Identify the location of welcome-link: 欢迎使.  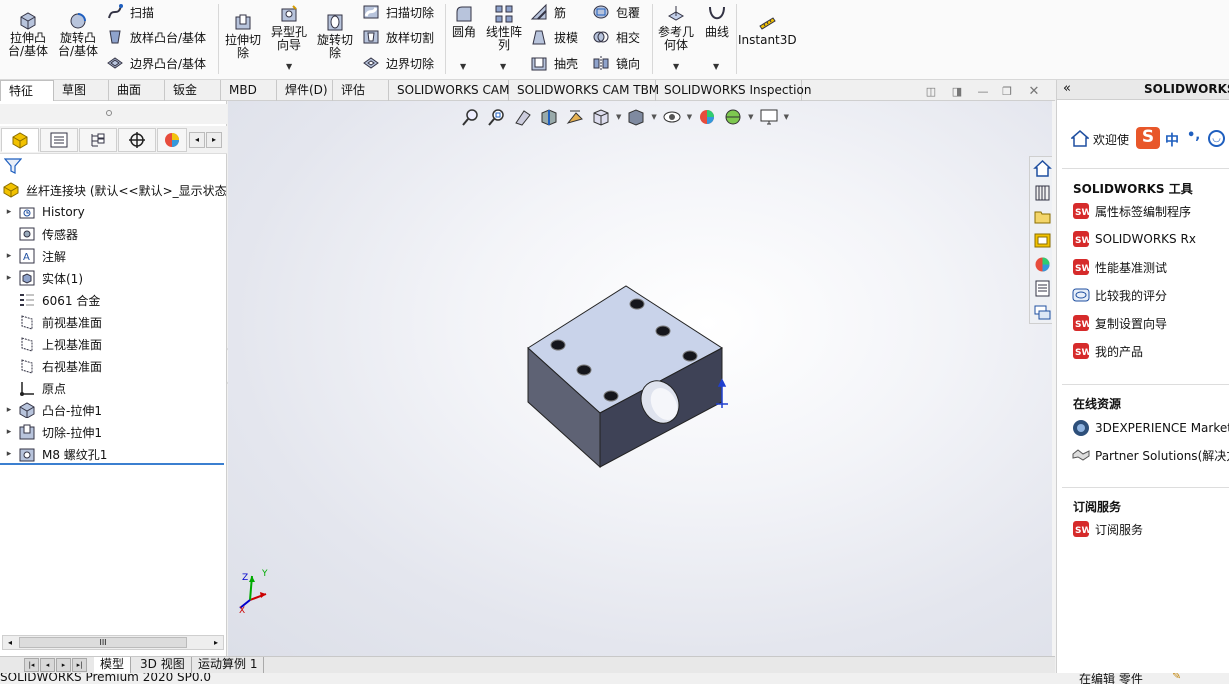
(1111, 139).